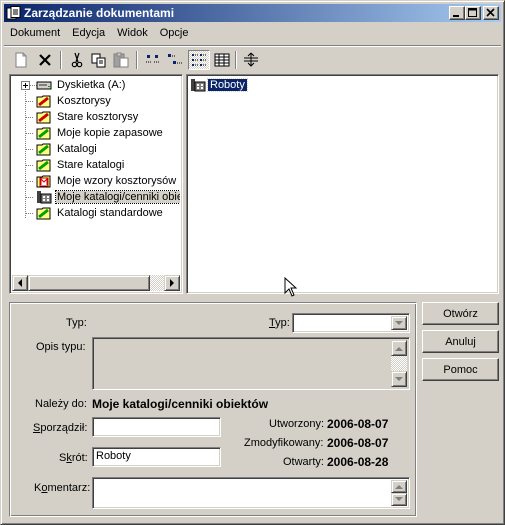 This screenshot has height=525, width=505. Describe the element at coordinates (227, 85) in the screenshot. I see `list-item-label: Roboty` at that location.